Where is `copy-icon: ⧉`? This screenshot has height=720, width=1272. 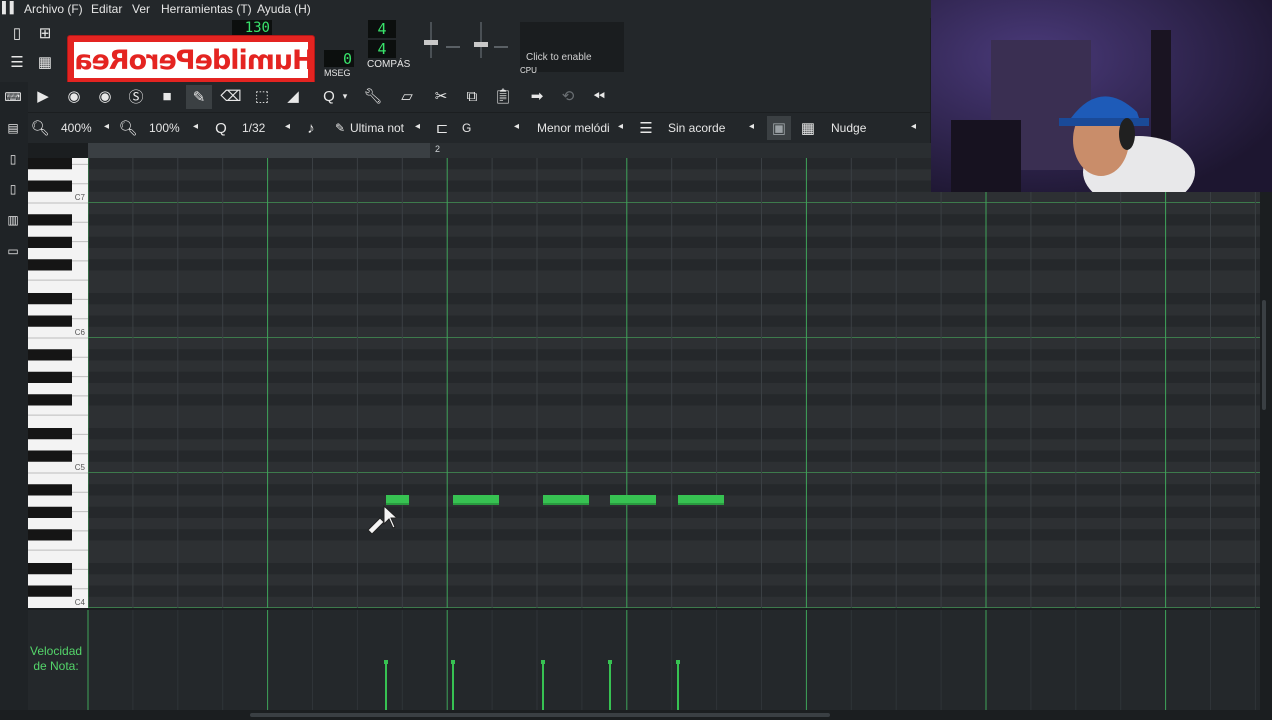 copy-icon: ⧉ is located at coordinates (472, 96).